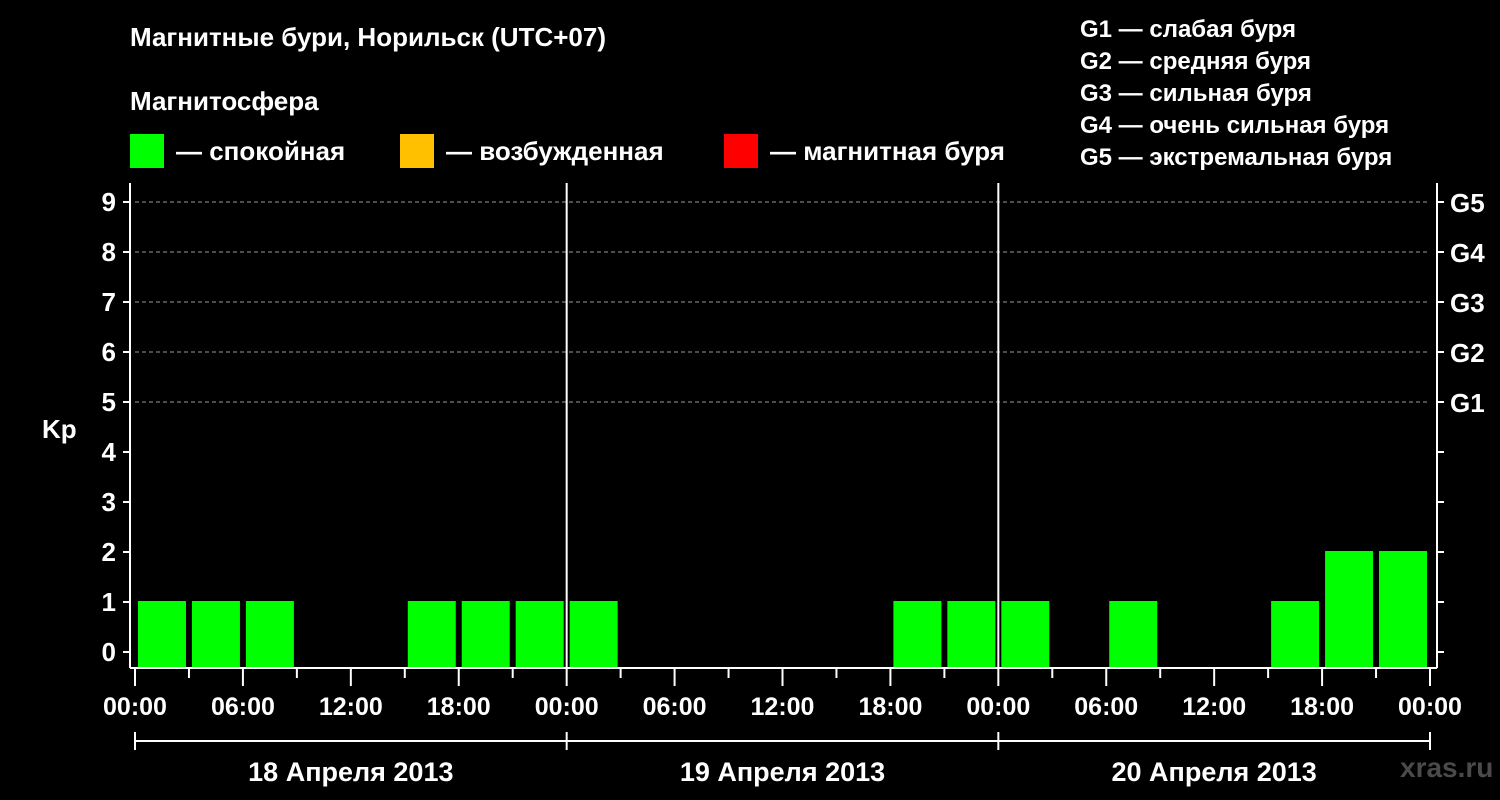  What do you see at coordinates (109, 352) in the screenshot?
I see `y-tick-label: 6` at bounding box center [109, 352].